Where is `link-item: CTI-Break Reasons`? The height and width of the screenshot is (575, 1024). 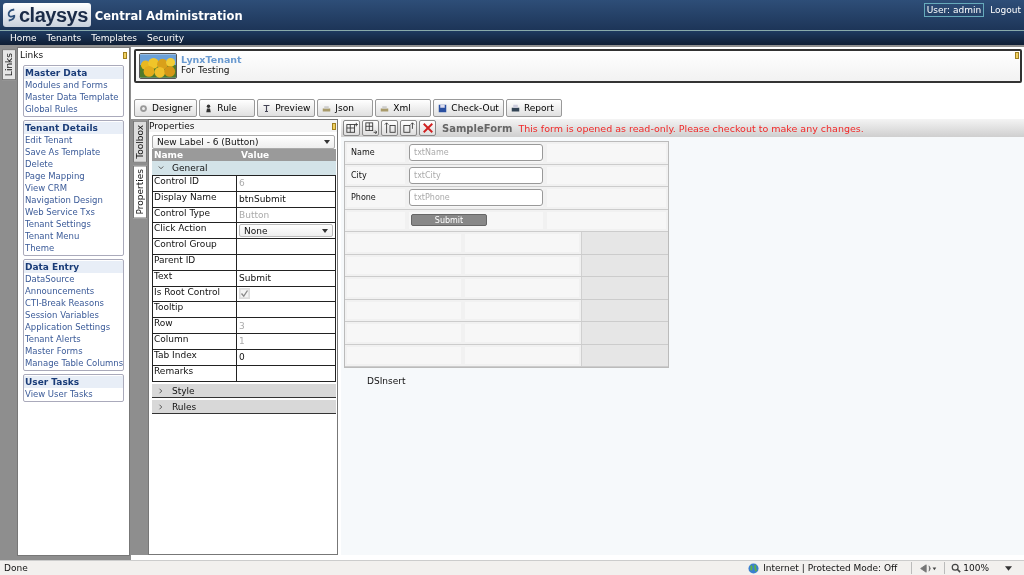
link-item: CTI-Break Reasons is located at coordinates (73, 303).